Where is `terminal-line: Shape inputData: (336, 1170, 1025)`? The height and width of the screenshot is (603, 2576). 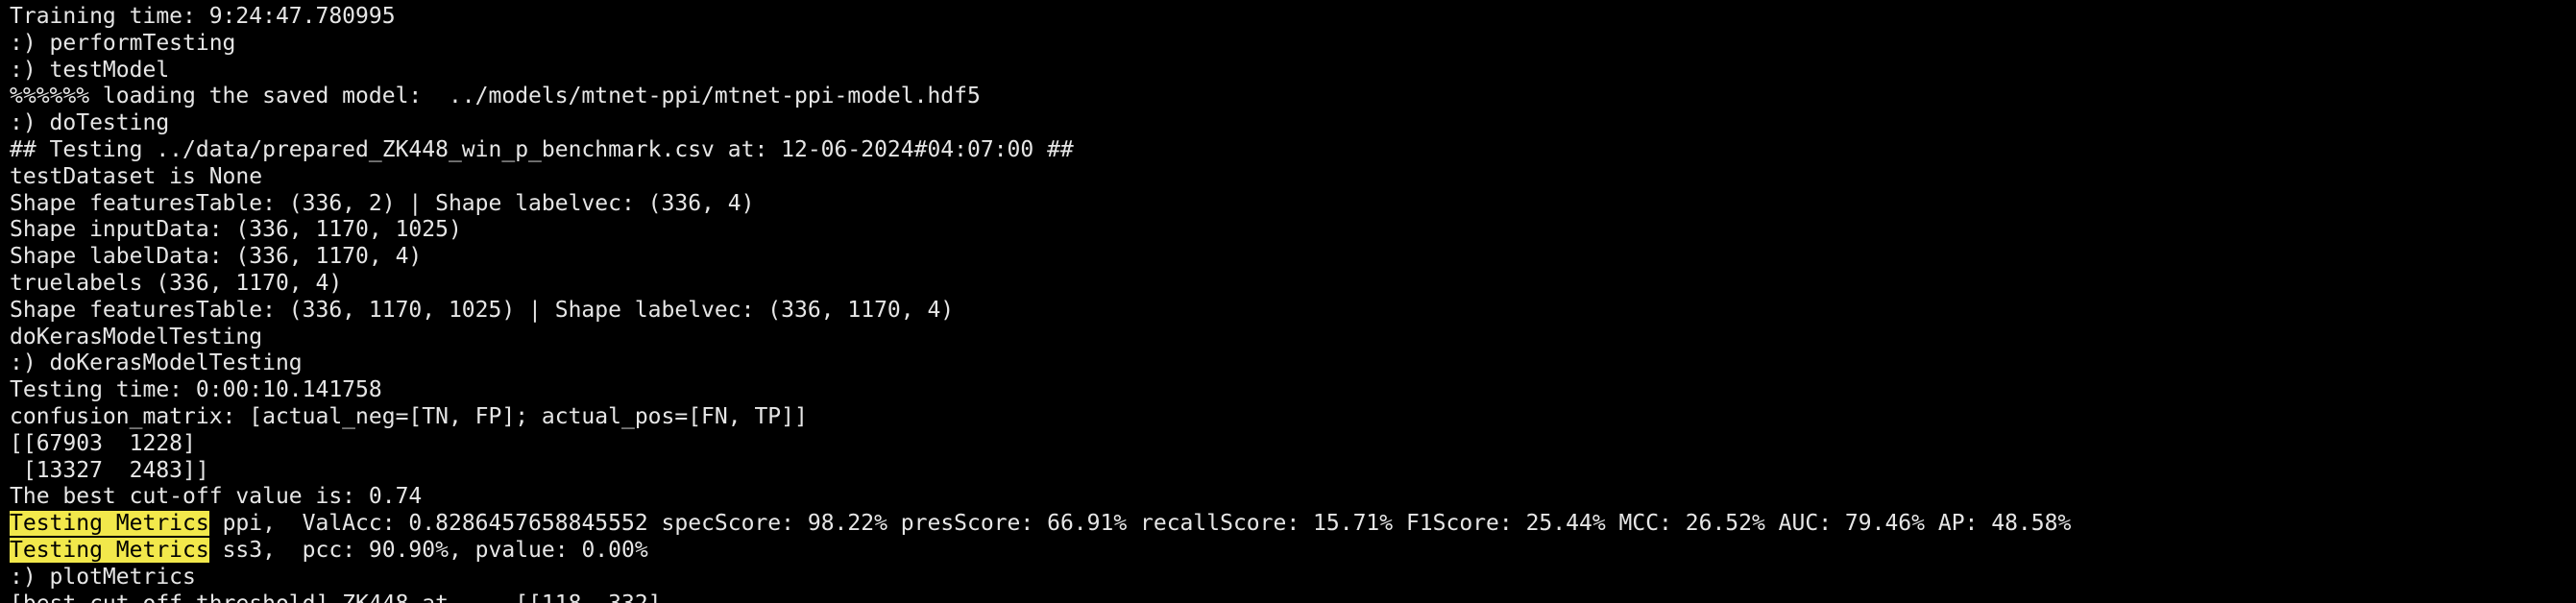 terminal-line: Shape inputData: (336, 1170, 1025) is located at coordinates (236, 230).